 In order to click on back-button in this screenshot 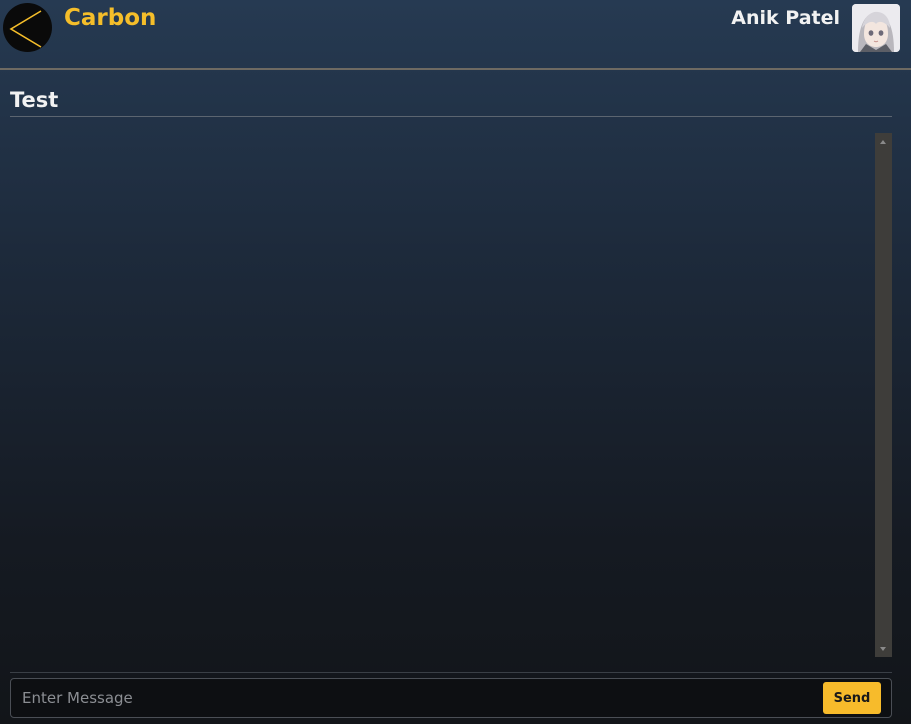, I will do `click(27, 27)`.